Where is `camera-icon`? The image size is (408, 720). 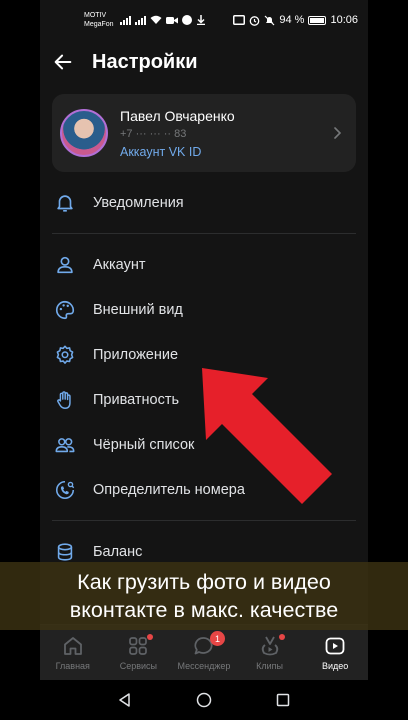
camera-icon is located at coordinates (171, 20).